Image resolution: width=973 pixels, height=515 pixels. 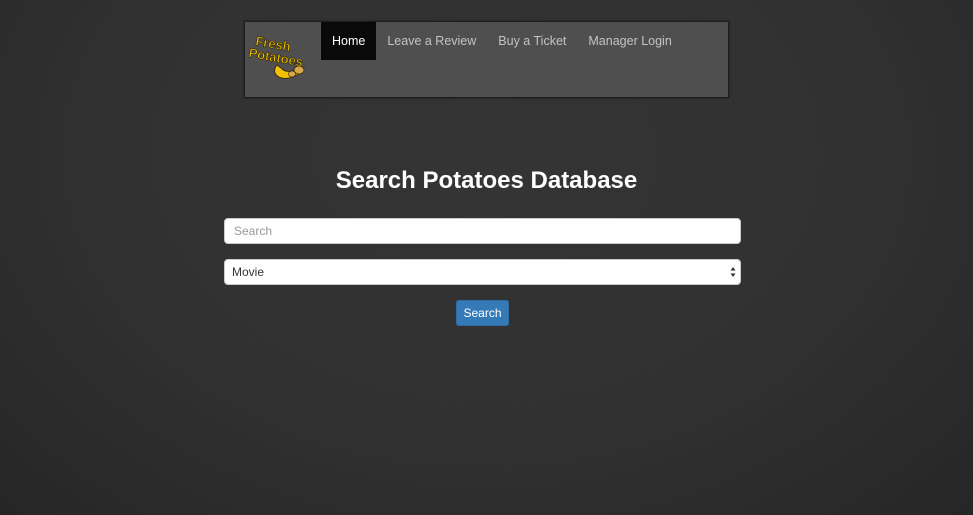 I want to click on select-arrows-icon, so click(x=733, y=272).